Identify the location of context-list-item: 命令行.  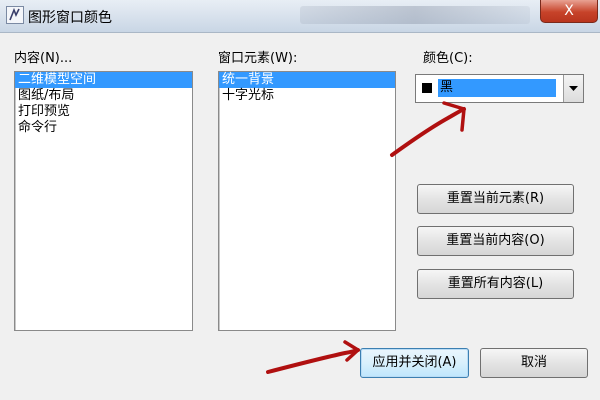
(103, 128).